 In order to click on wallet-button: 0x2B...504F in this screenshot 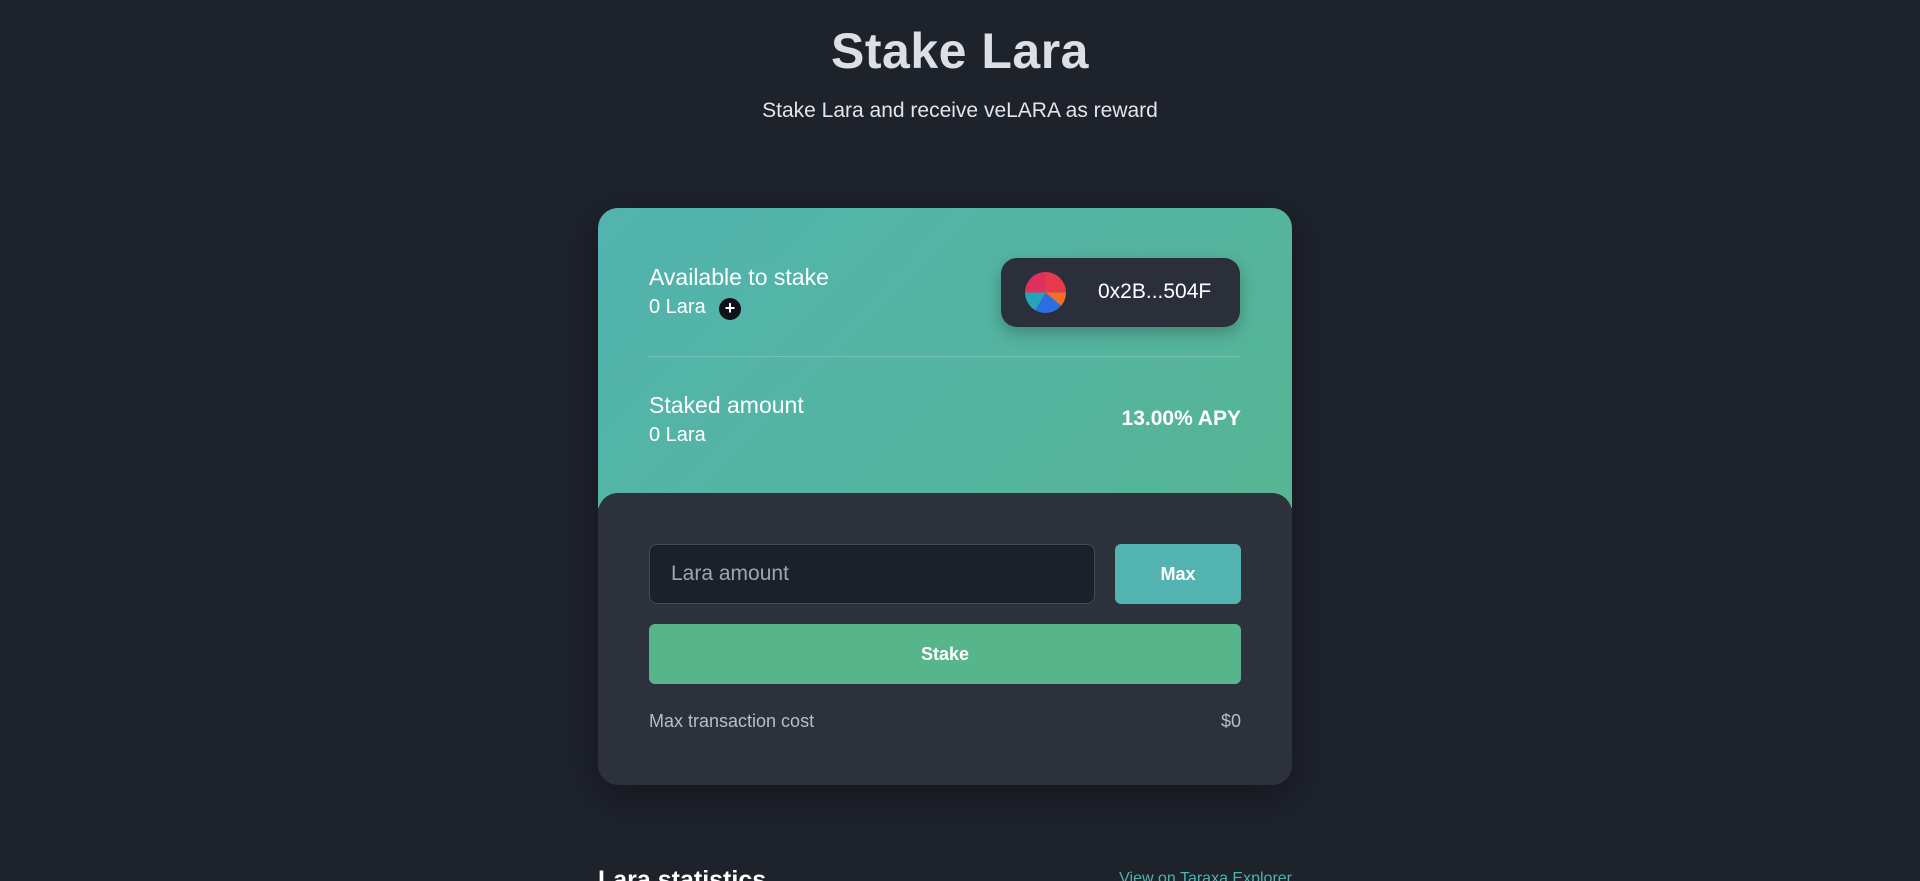, I will do `click(1120, 292)`.